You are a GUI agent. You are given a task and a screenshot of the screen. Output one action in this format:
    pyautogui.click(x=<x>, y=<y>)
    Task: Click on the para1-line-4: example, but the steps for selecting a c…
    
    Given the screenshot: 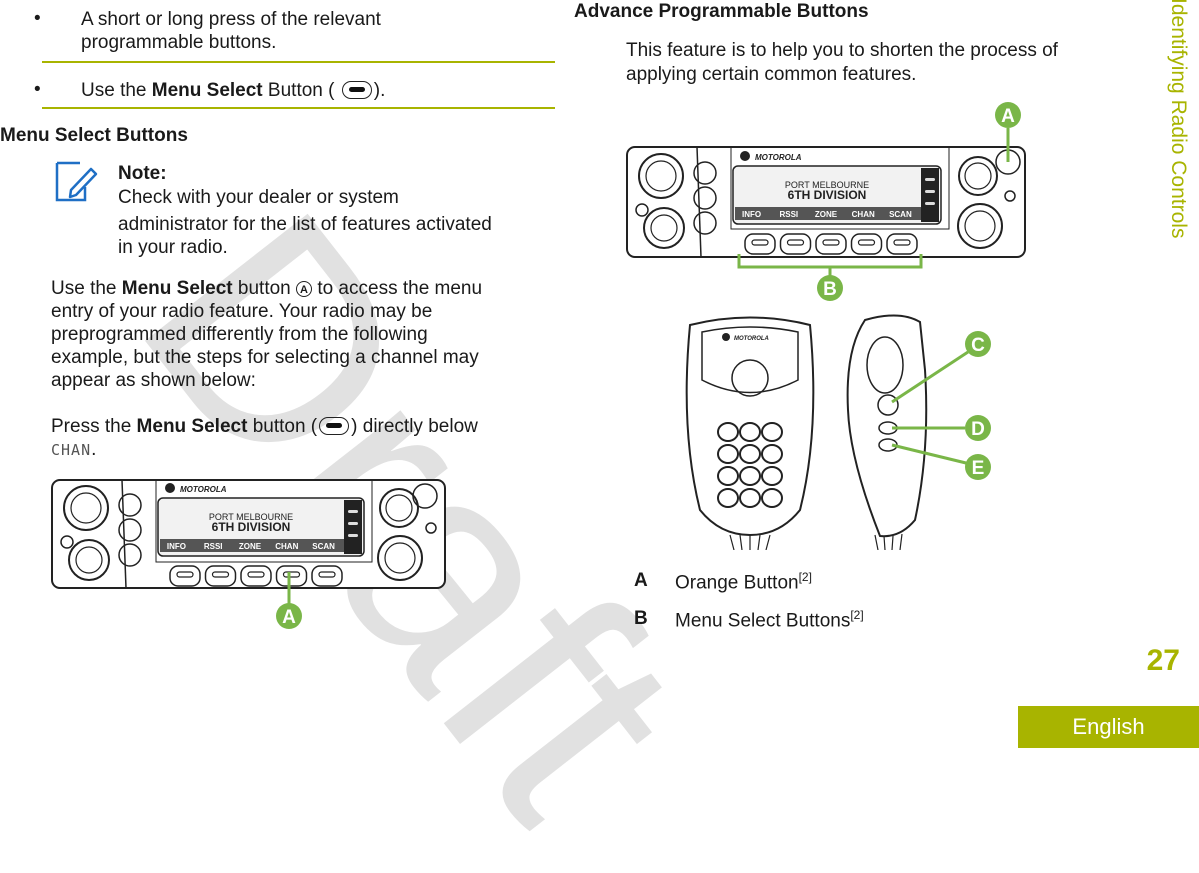 What is the action you would take?
    pyautogui.click(x=265, y=357)
    